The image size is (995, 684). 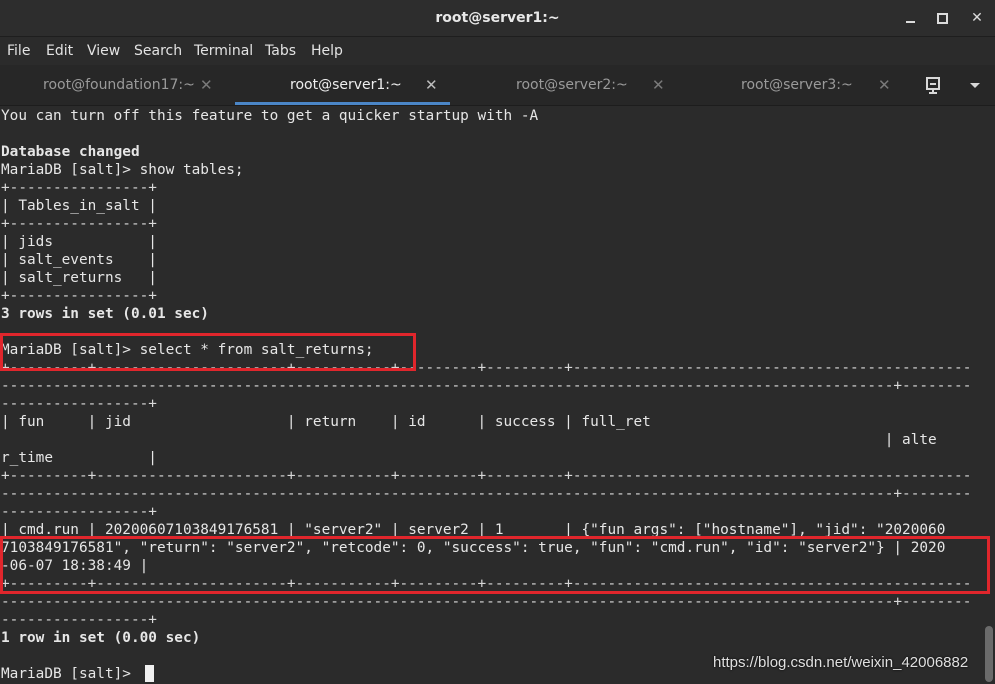 I want to click on terminal-line: MariaDB [salt]> show tables;, so click(x=122, y=170).